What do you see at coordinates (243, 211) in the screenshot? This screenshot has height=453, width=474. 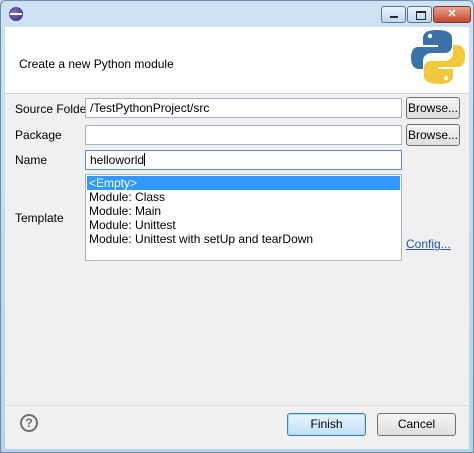 I see `template-item-main: Module: Main` at bounding box center [243, 211].